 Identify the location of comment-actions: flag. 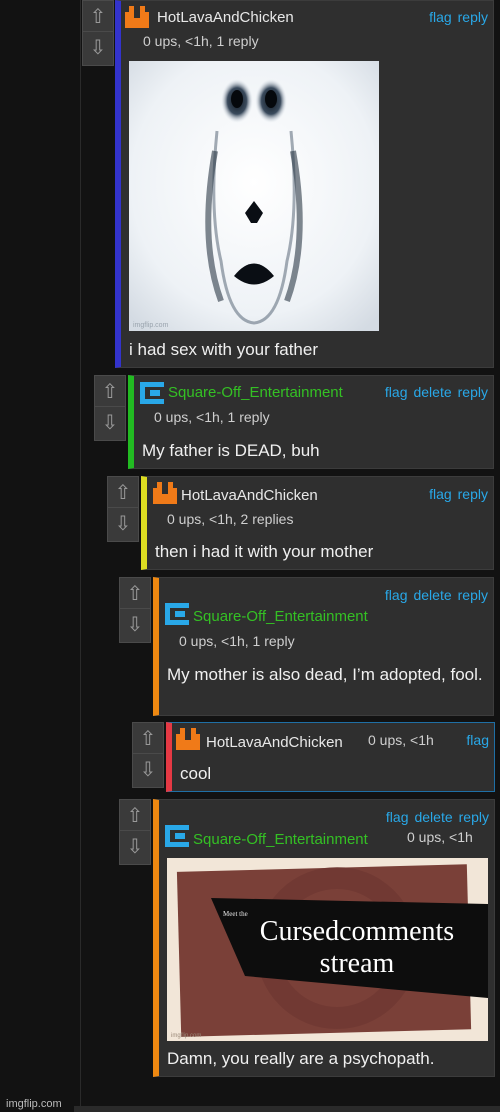
(474, 740).